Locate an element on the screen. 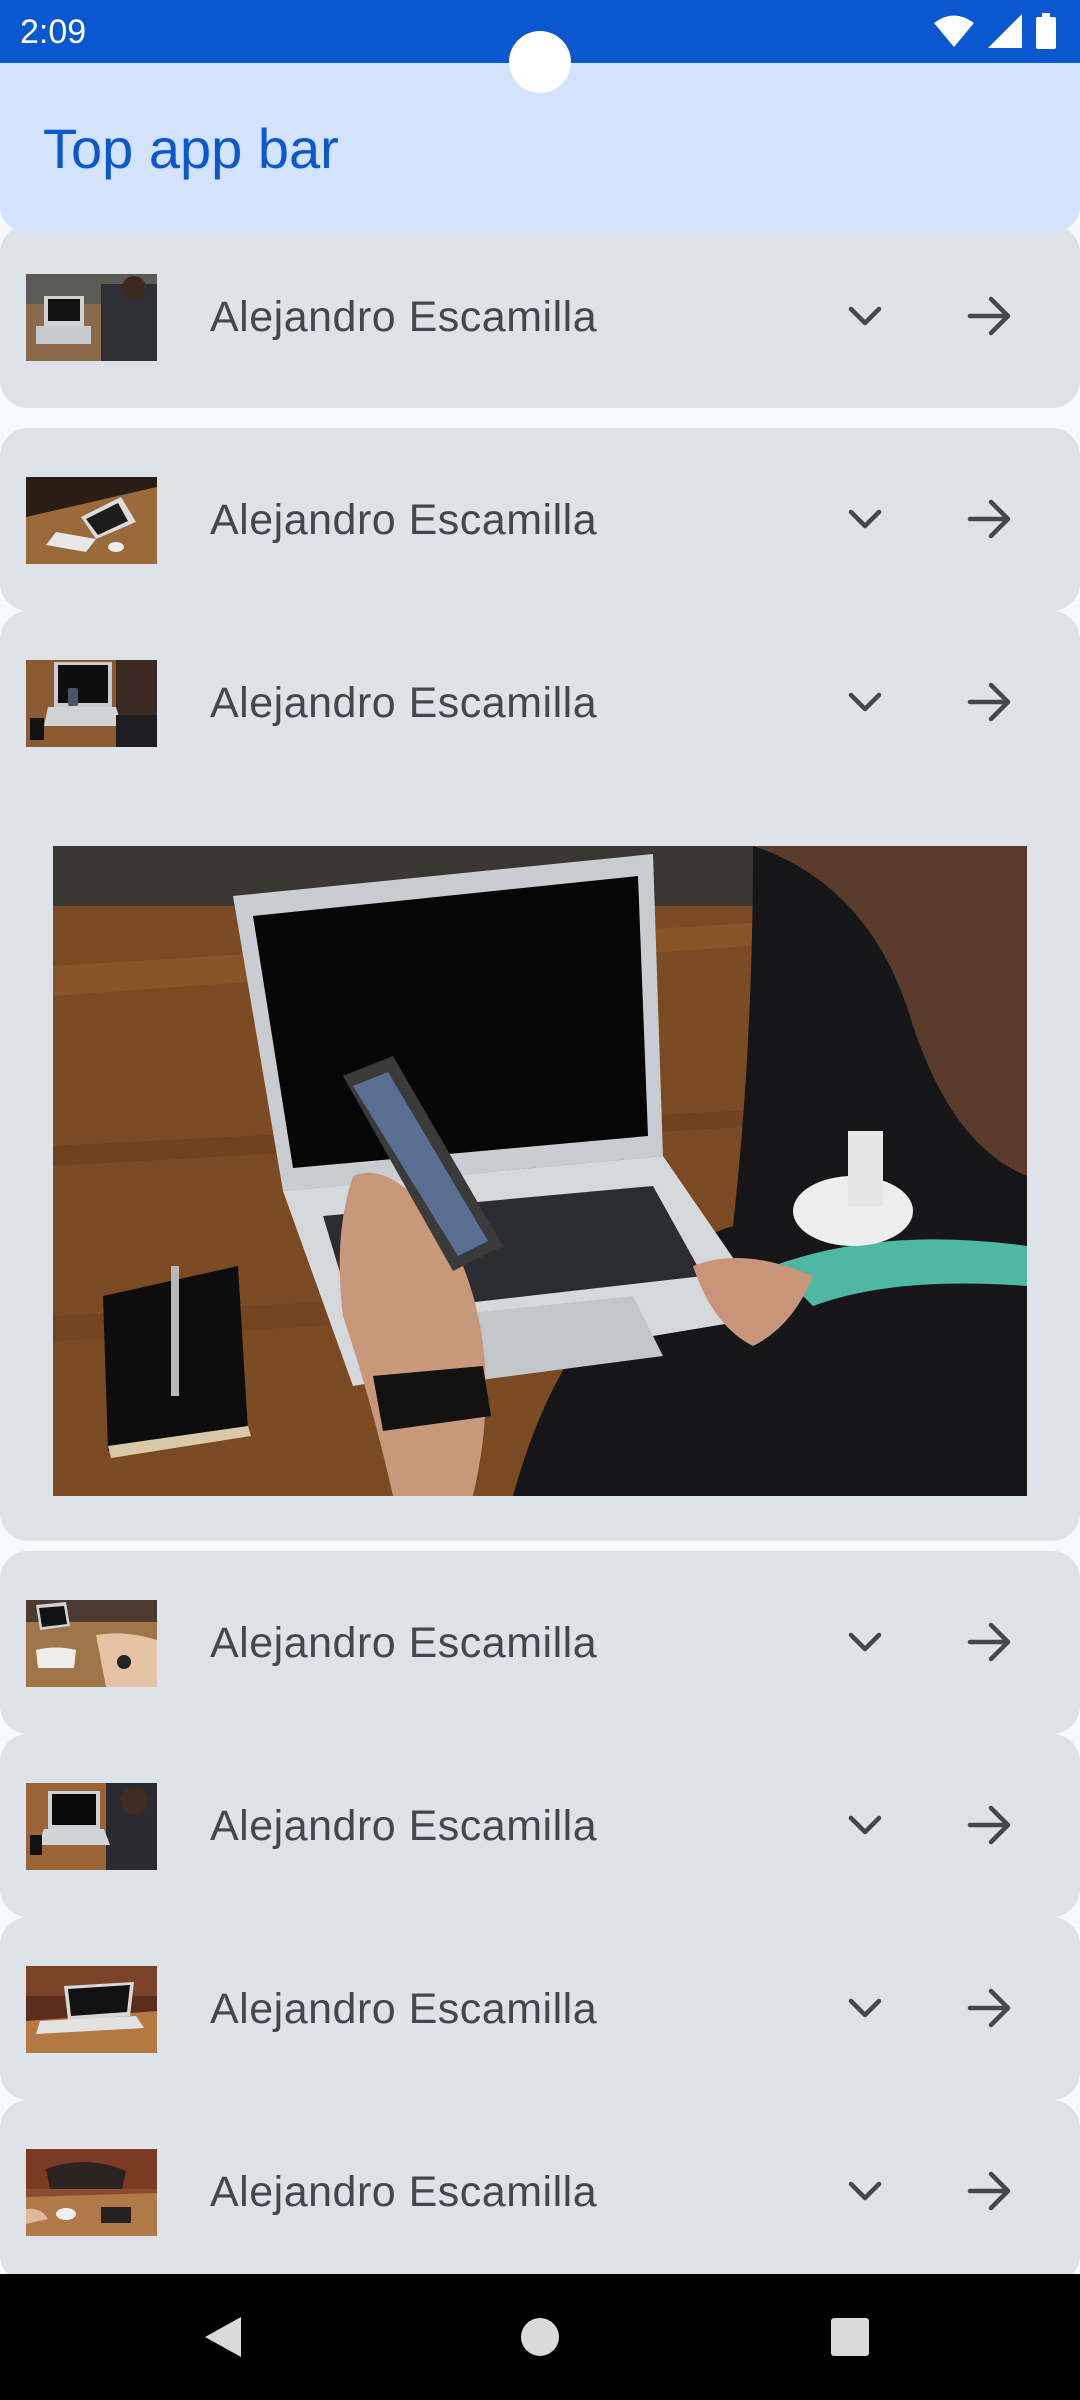 This screenshot has height=2400, width=1080. wifi-icon is located at coordinates (954, 31).